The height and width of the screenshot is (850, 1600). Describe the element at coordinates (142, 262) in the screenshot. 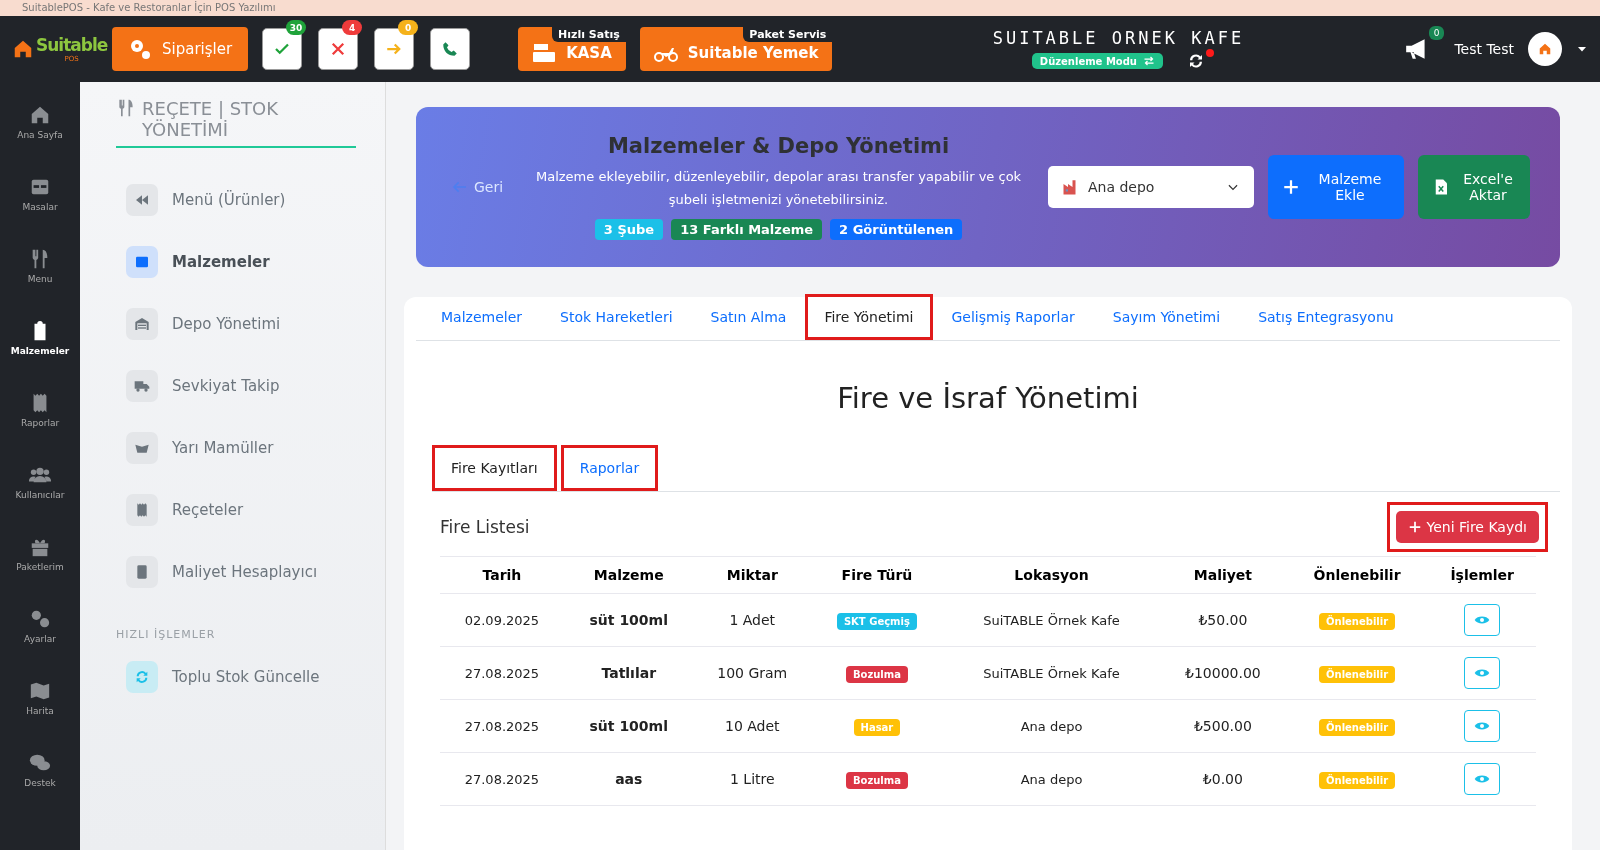

I see `box-icon` at that location.